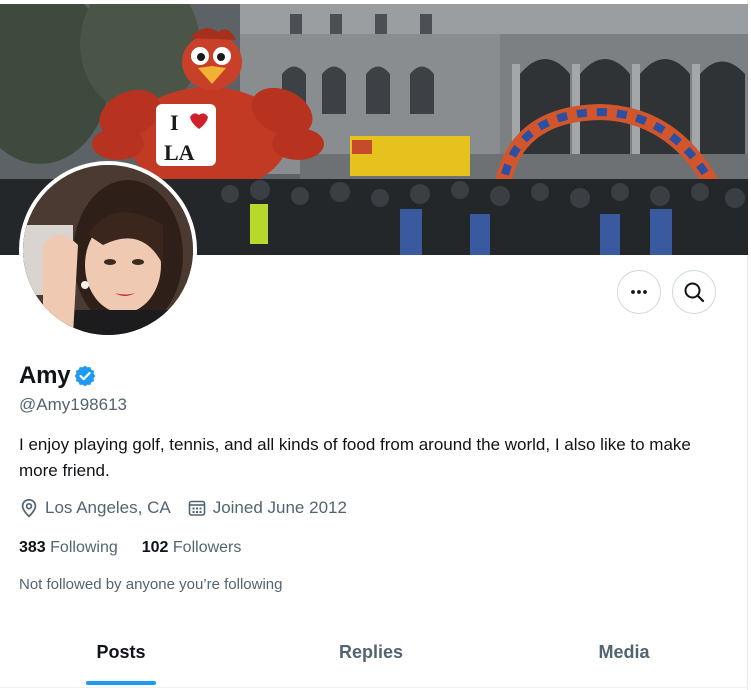 This screenshot has height=690, width=751. I want to click on banner-sign-la: LA, so click(179, 152).